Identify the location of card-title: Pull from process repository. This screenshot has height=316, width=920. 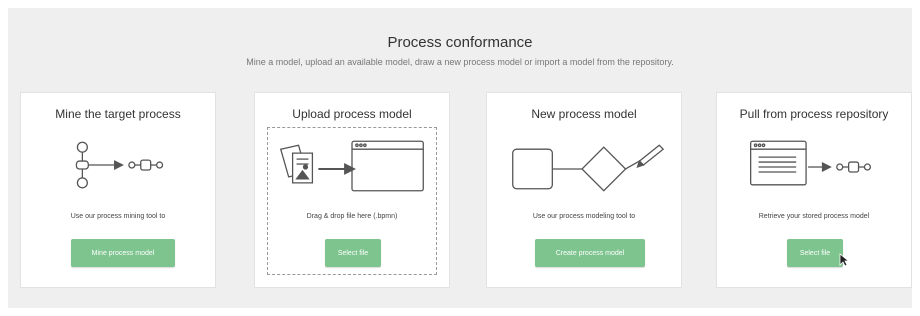
(814, 114).